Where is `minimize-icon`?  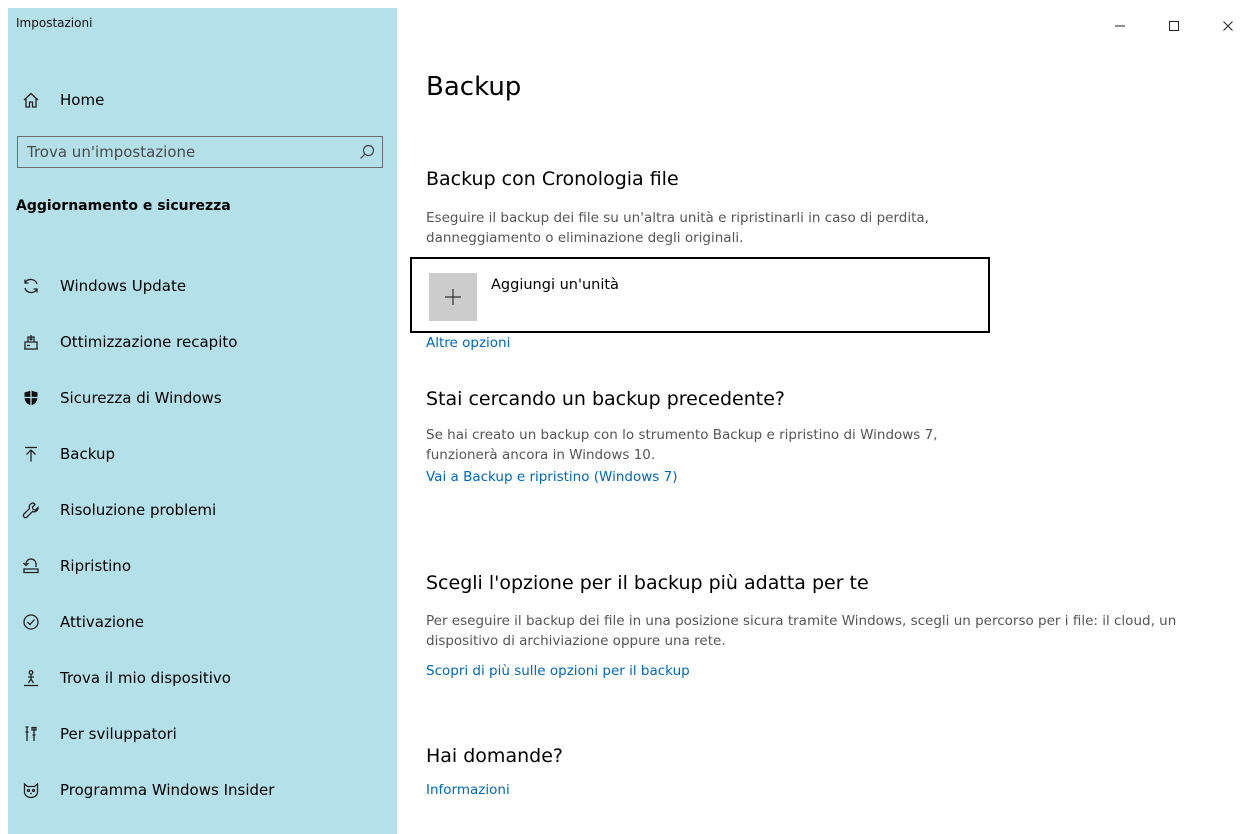
minimize-icon is located at coordinates (1120, 26).